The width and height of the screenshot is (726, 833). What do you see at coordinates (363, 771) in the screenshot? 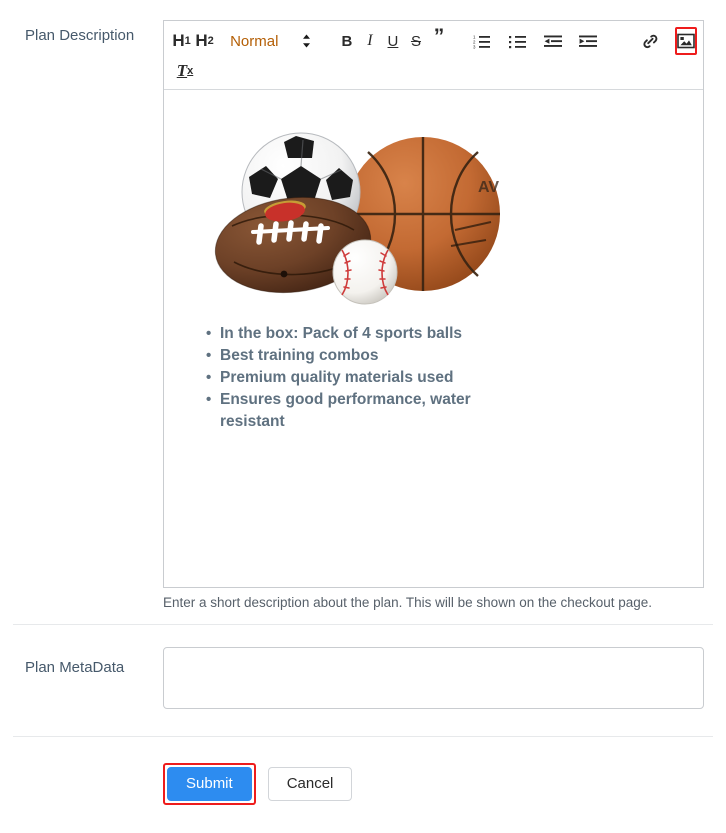
I see `form-actions: Submit Cancel` at bounding box center [363, 771].